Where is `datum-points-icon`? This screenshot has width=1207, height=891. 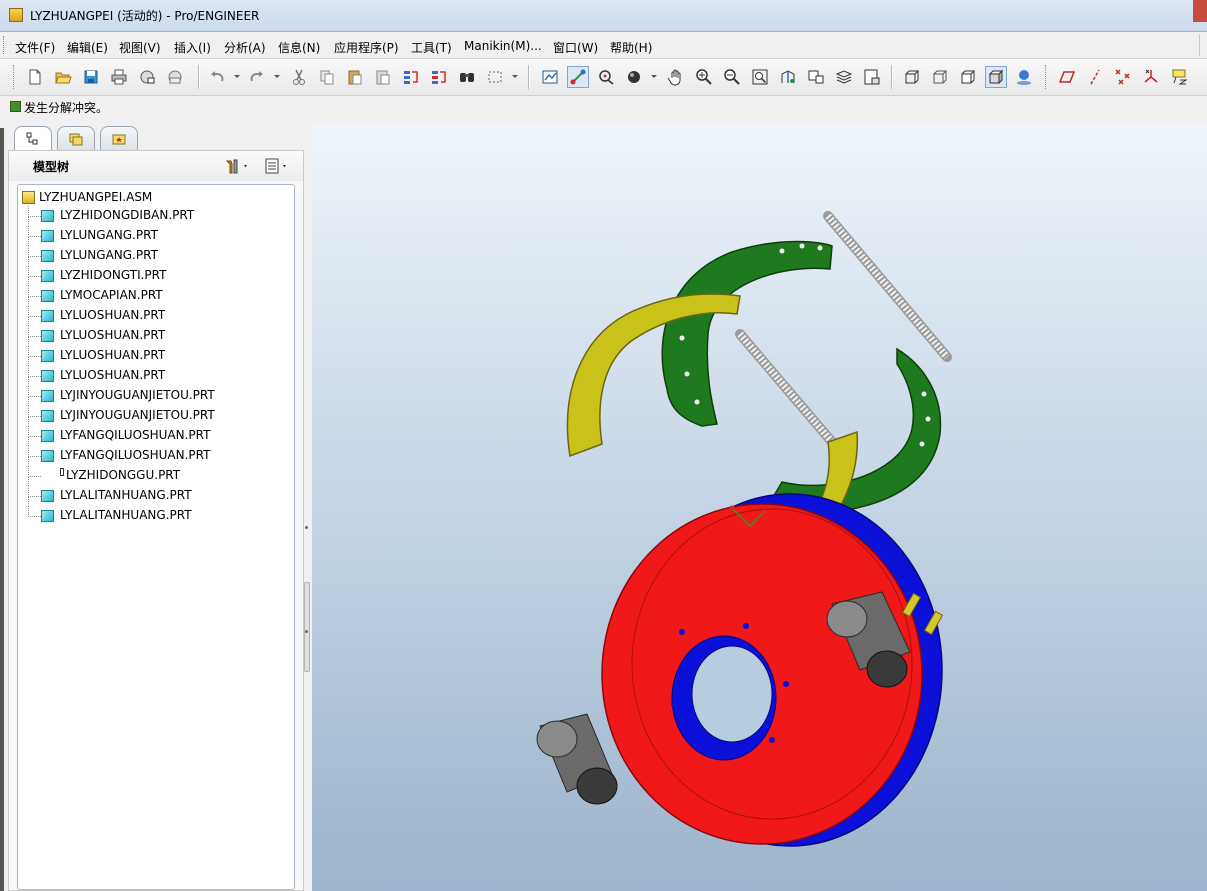 datum-points-icon is located at coordinates (1123, 77).